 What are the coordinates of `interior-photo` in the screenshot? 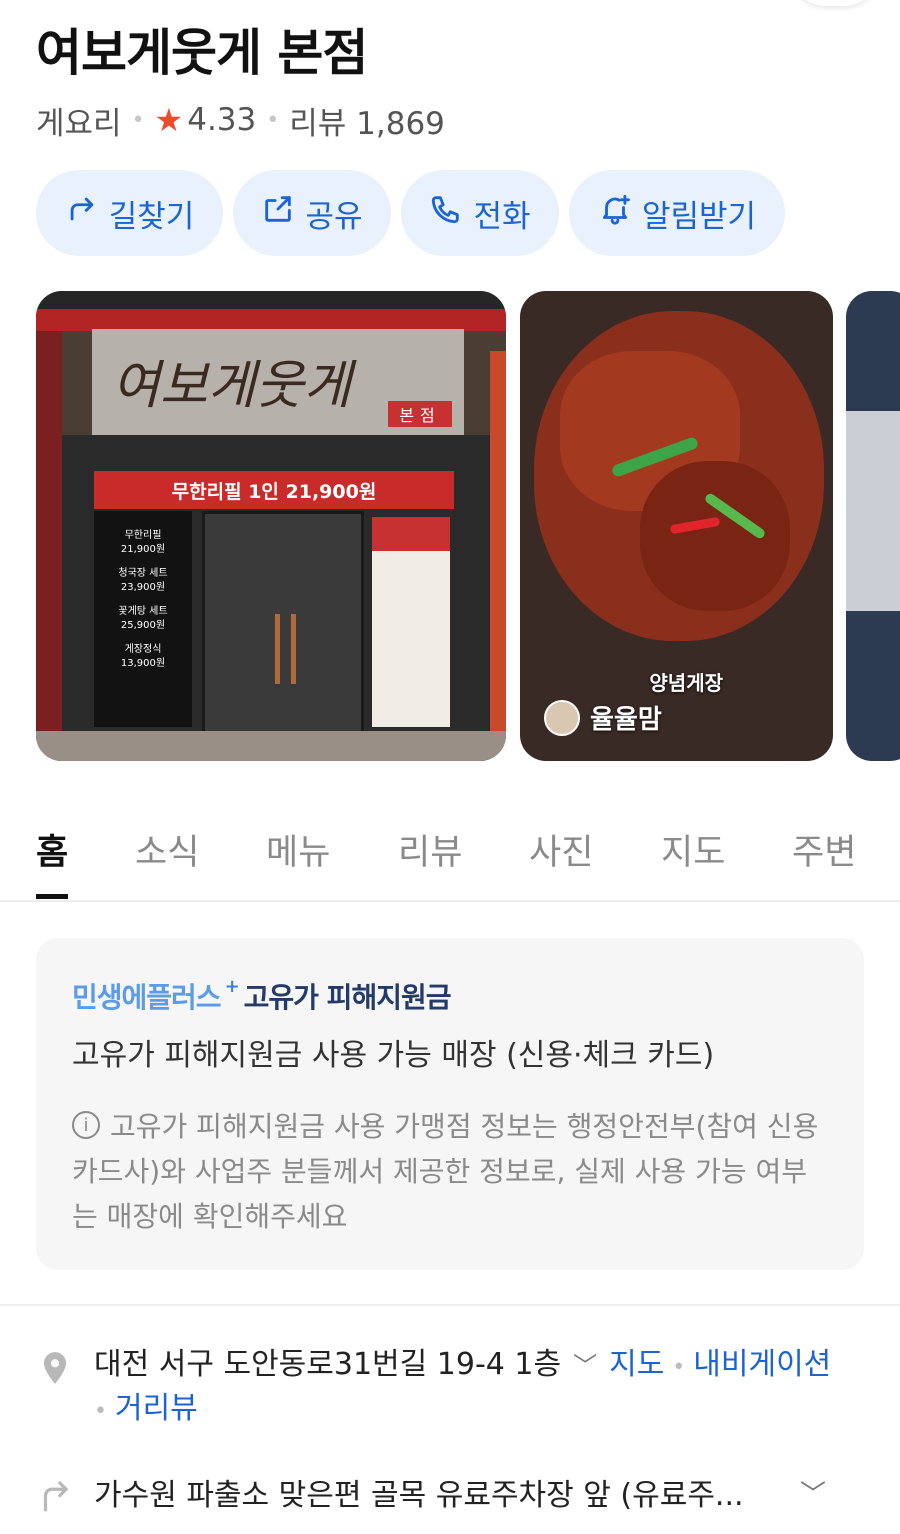 It's located at (873, 526).